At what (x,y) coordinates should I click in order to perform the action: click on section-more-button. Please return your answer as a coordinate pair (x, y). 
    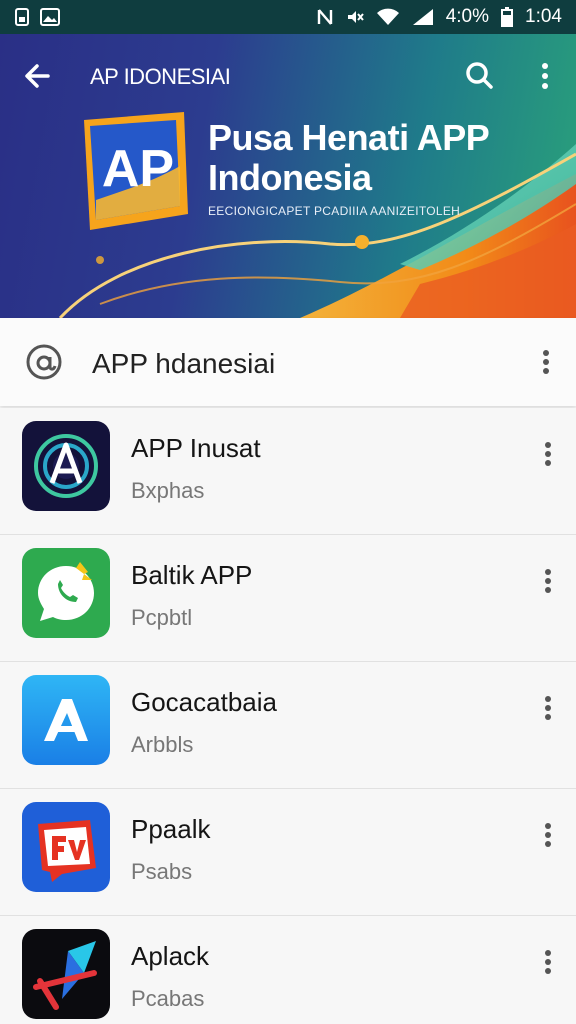
    Looking at the image, I should click on (546, 362).